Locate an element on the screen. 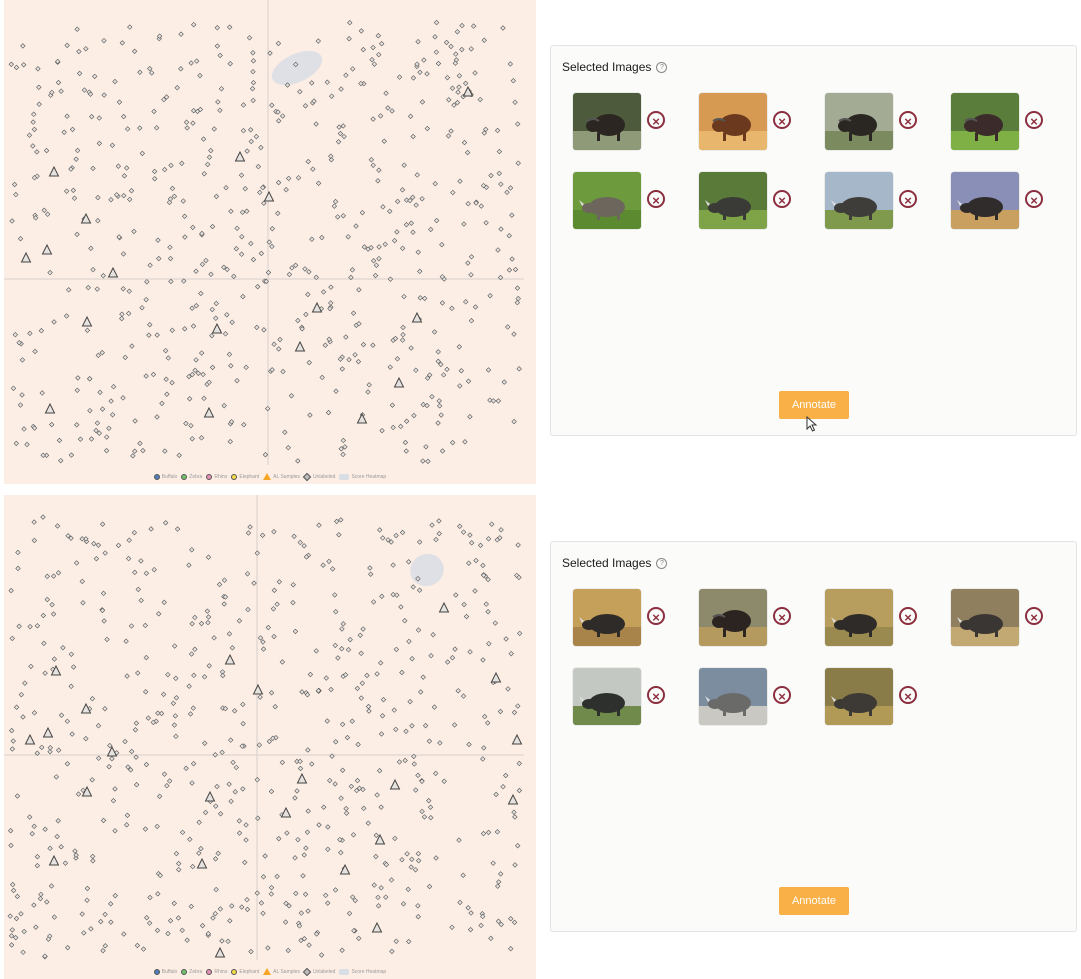 The width and height of the screenshot is (1081, 979). al-sample-point is located at coordinates (395, 784).